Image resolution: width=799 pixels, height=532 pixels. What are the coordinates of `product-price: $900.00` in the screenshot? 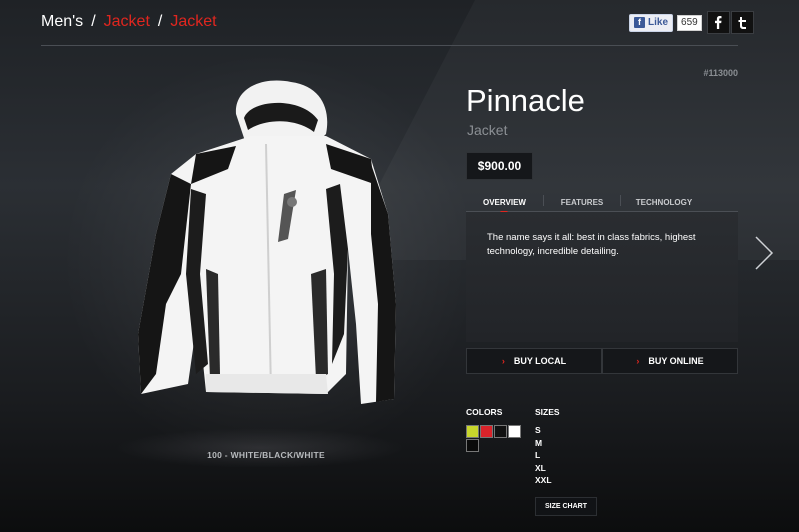 It's located at (499, 166).